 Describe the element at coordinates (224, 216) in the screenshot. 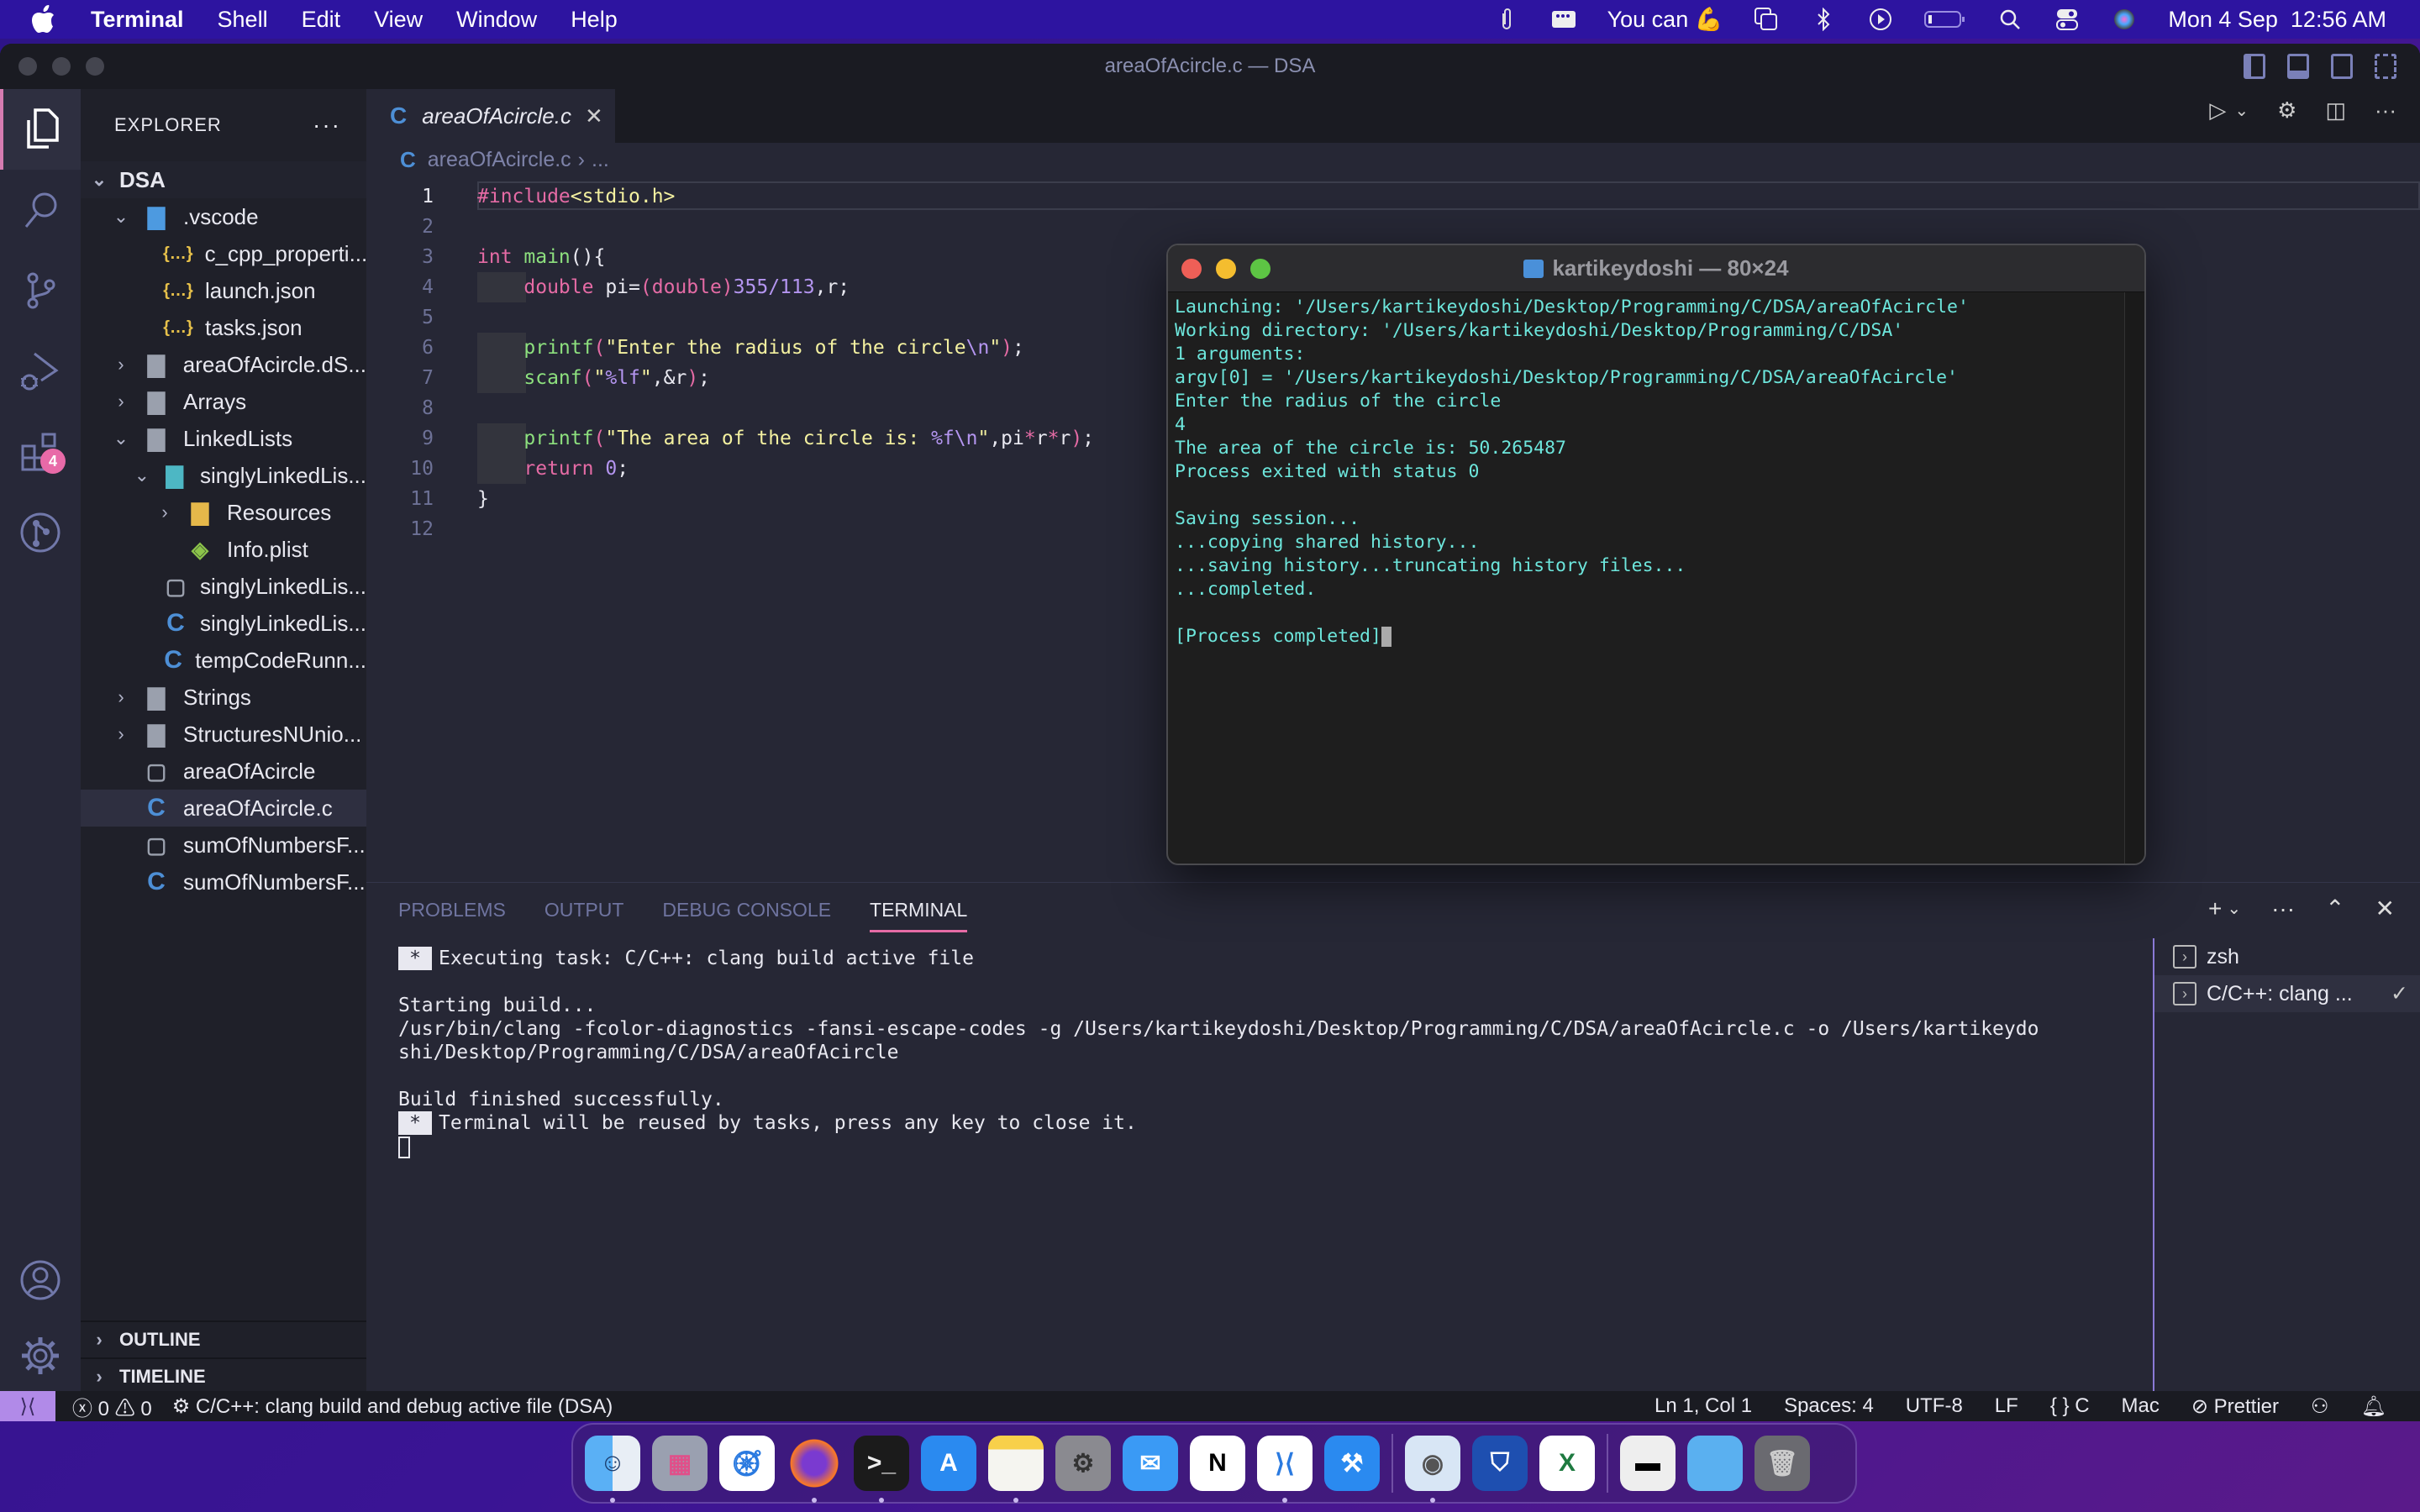

I see `tree-item: ⌄ ▇ .vscode` at that location.